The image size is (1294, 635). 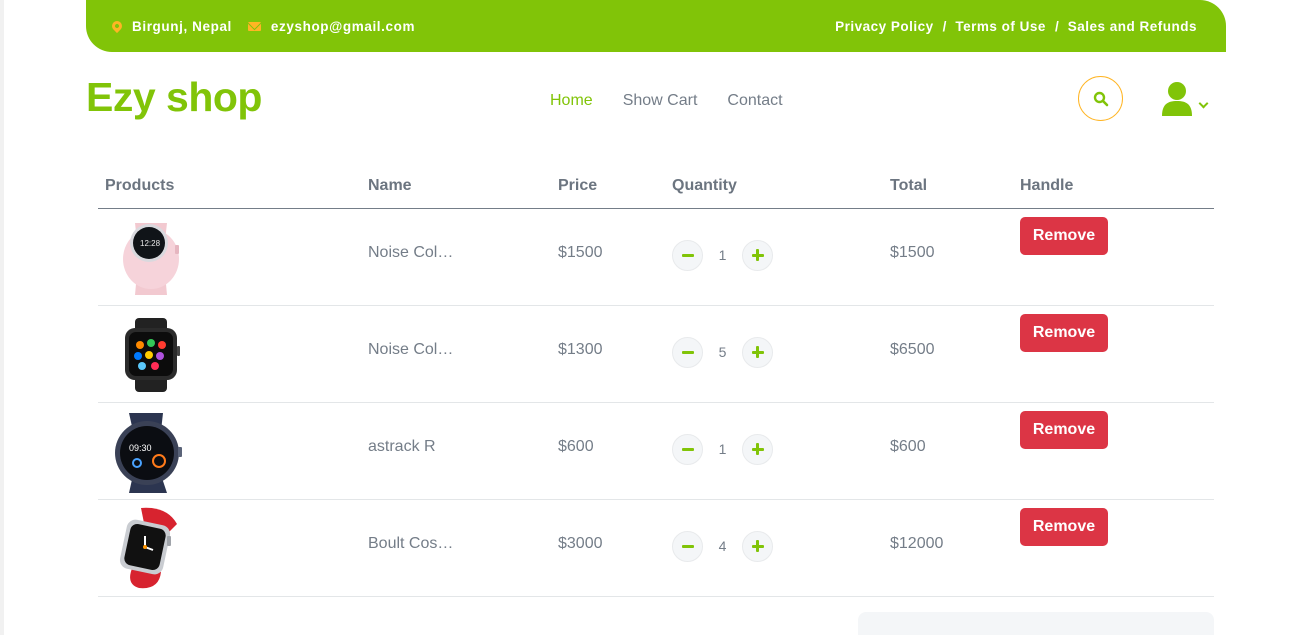 I want to click on location-info: Birgunj, Nepal, so click(x=170, y=26).